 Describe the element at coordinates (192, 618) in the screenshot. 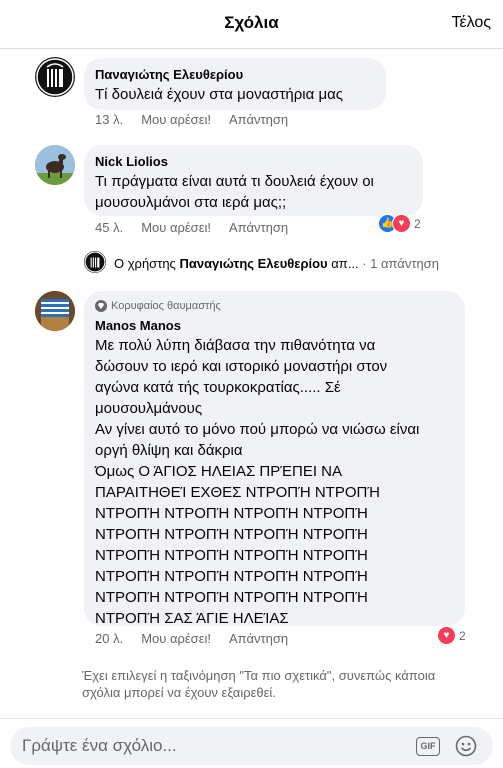

I see `comment-text-line: ΝΤΡΟΠΉ ΣΑΣ ΆΓΙΕ ΗΛΕΊΑΣ` at that location.